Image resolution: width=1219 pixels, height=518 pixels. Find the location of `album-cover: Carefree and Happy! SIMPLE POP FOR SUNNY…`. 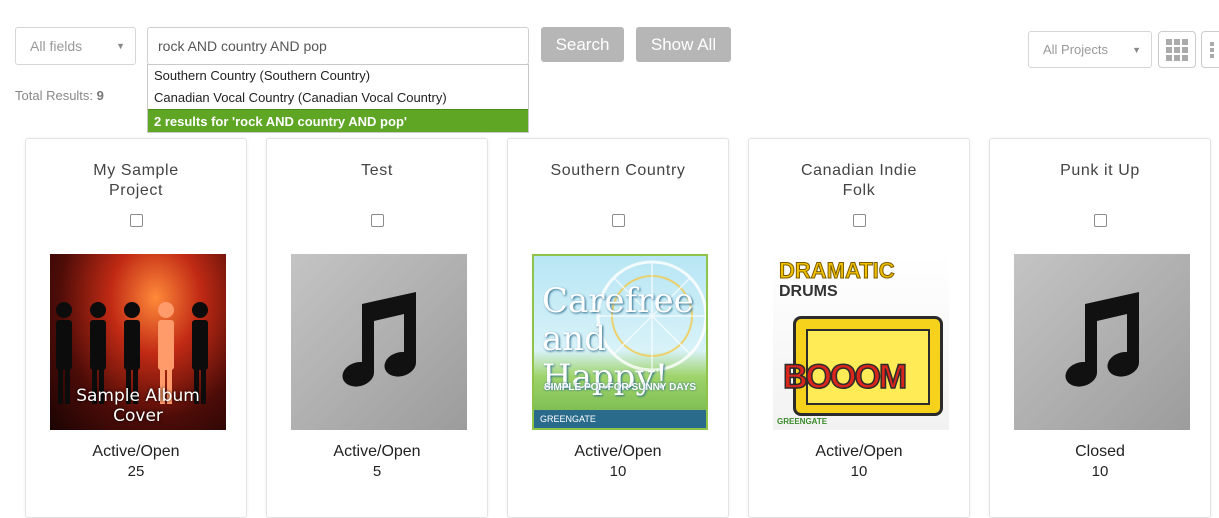

album-cover: Carefree and Happy! SIMPLE POP FOR SUNNY… is located at coordinates (620, 342).